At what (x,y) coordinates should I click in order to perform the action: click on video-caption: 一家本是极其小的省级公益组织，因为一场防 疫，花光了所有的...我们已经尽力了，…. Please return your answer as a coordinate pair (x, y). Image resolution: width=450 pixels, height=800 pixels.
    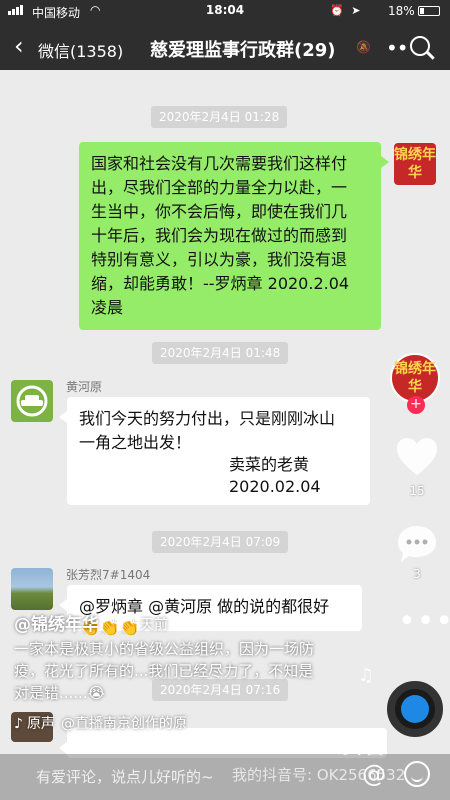
    Looking at the image, I should click on (194, 671).